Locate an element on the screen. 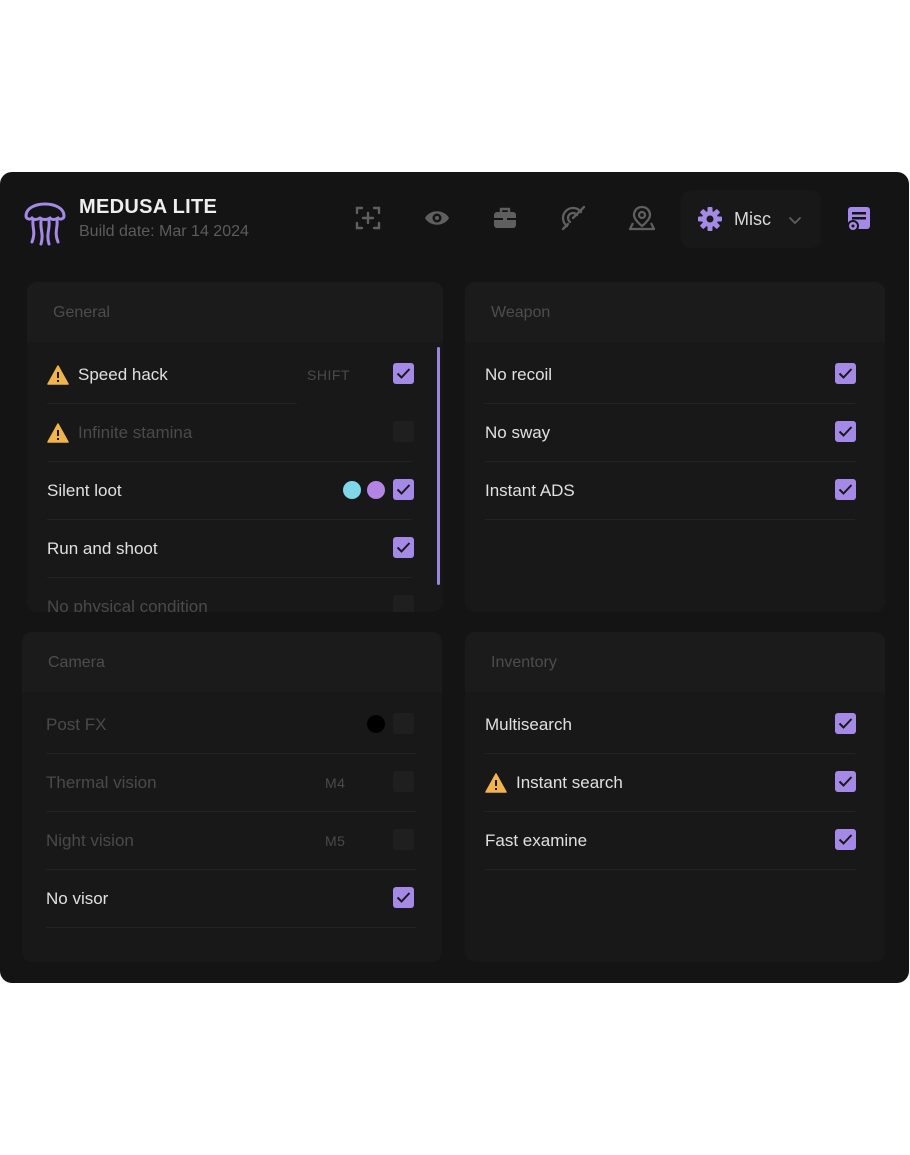 The image size is (910, 1155). option-label: Multisearch is located at coordinates (528, 724).